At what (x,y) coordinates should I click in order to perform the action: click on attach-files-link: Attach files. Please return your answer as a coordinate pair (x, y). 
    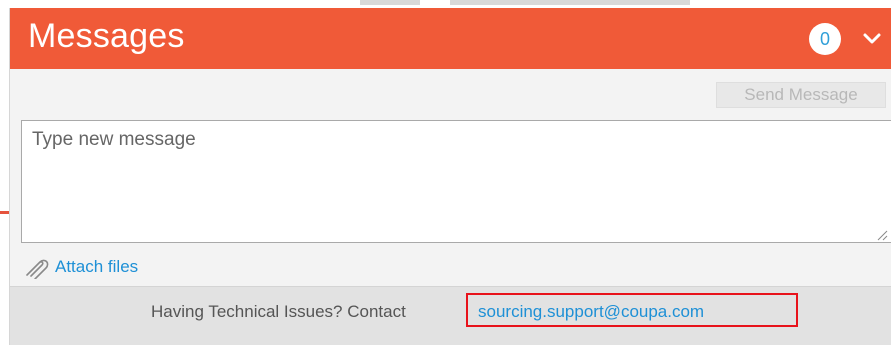
    Looking at the image, I should click on (79, 267).